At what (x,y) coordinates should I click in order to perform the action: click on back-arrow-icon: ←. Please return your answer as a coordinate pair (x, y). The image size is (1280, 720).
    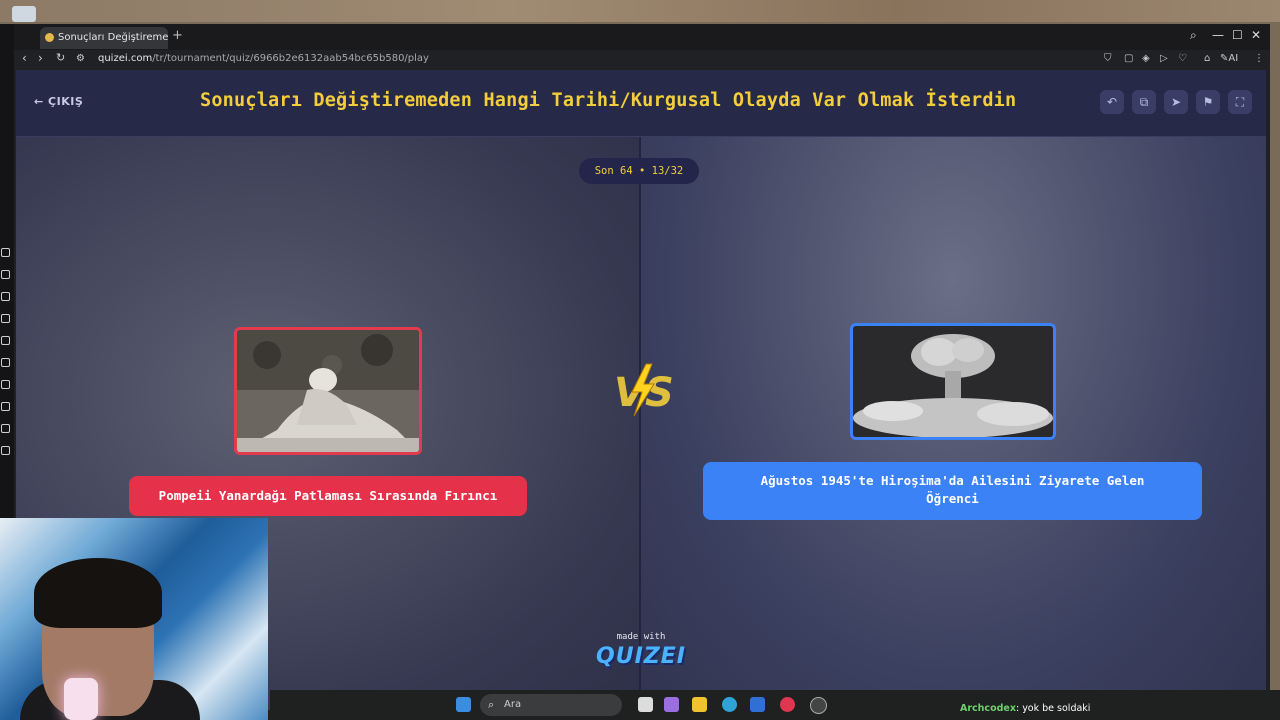
    Looking at the image, I should click on (41, 101).